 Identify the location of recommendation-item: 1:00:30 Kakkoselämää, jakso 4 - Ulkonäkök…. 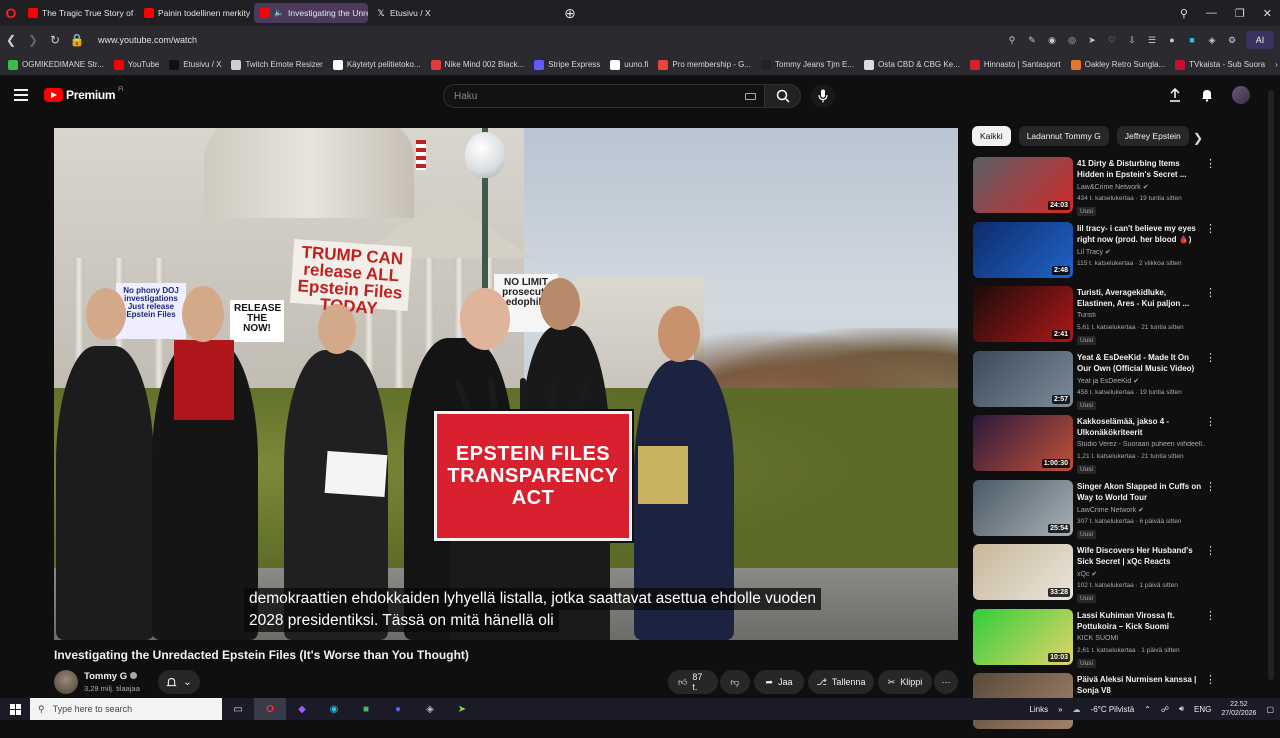
(1095, 447).